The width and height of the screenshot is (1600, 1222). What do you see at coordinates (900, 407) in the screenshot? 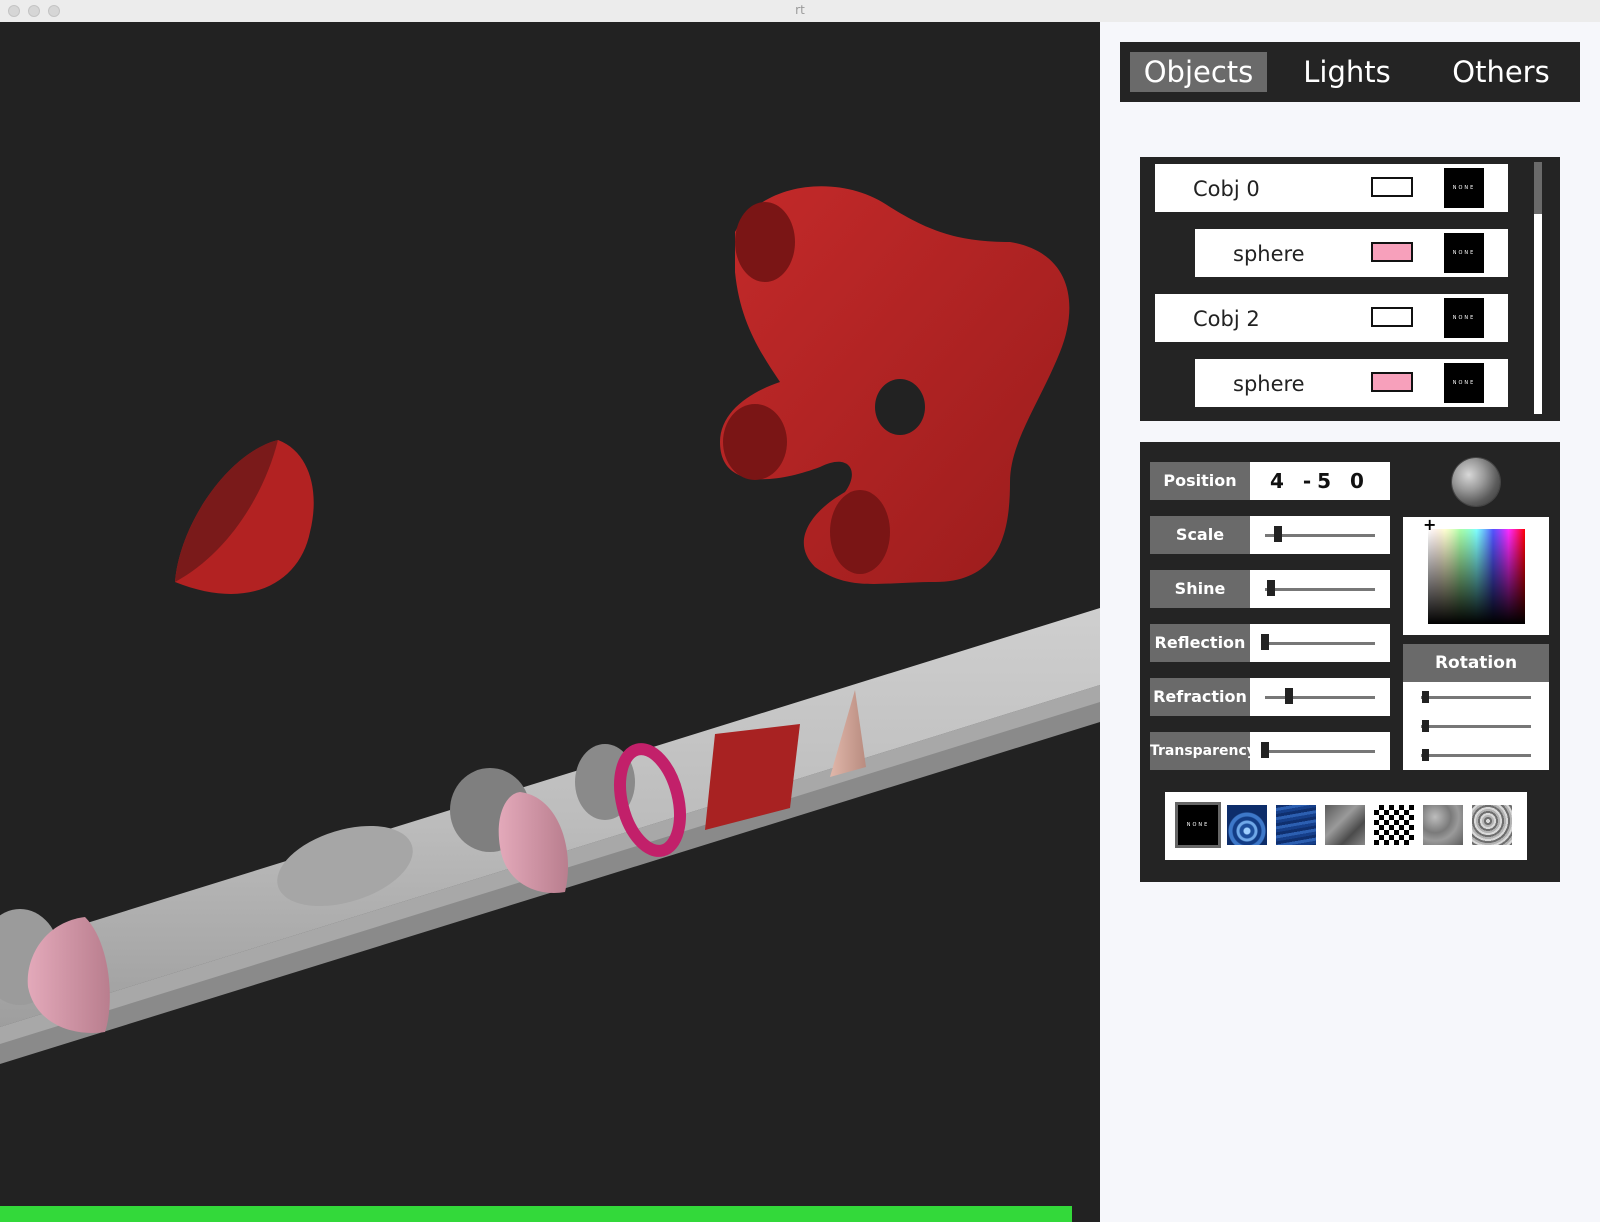
I see `blob-hole` at bounding box center [900, 407].